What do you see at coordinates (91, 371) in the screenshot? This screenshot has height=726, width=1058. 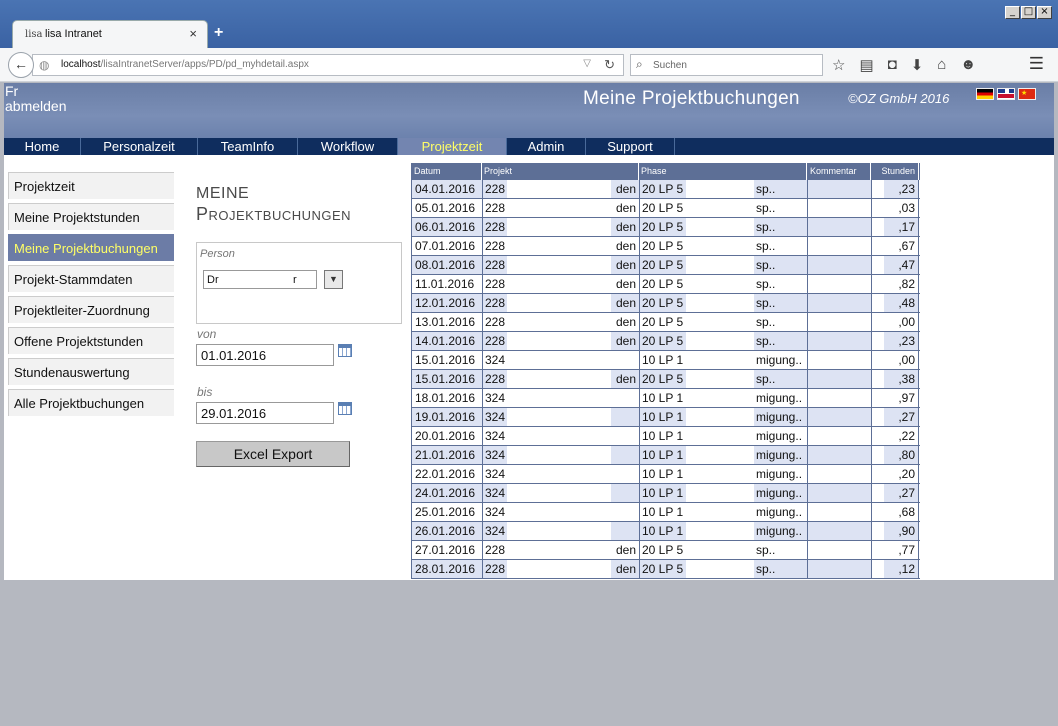 I see `sidebar-item-stundenauswertung: Stundenauswertung` at bounding box center [91, 371].